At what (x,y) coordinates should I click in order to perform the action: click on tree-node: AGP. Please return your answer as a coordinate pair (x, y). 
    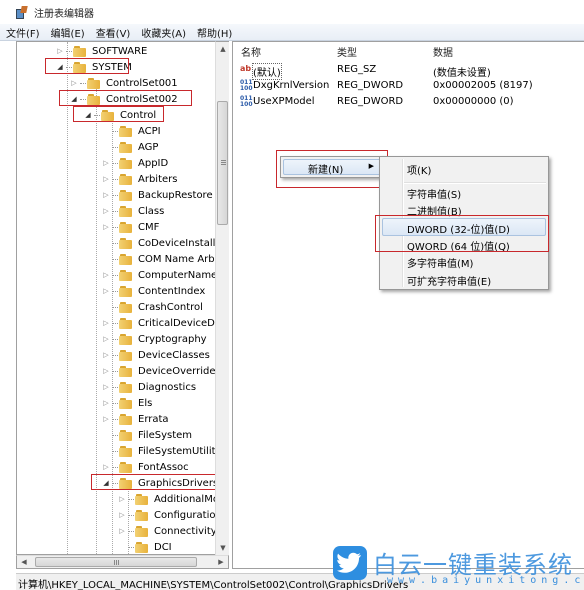
    Looking at the image, I should click on (129, 147).